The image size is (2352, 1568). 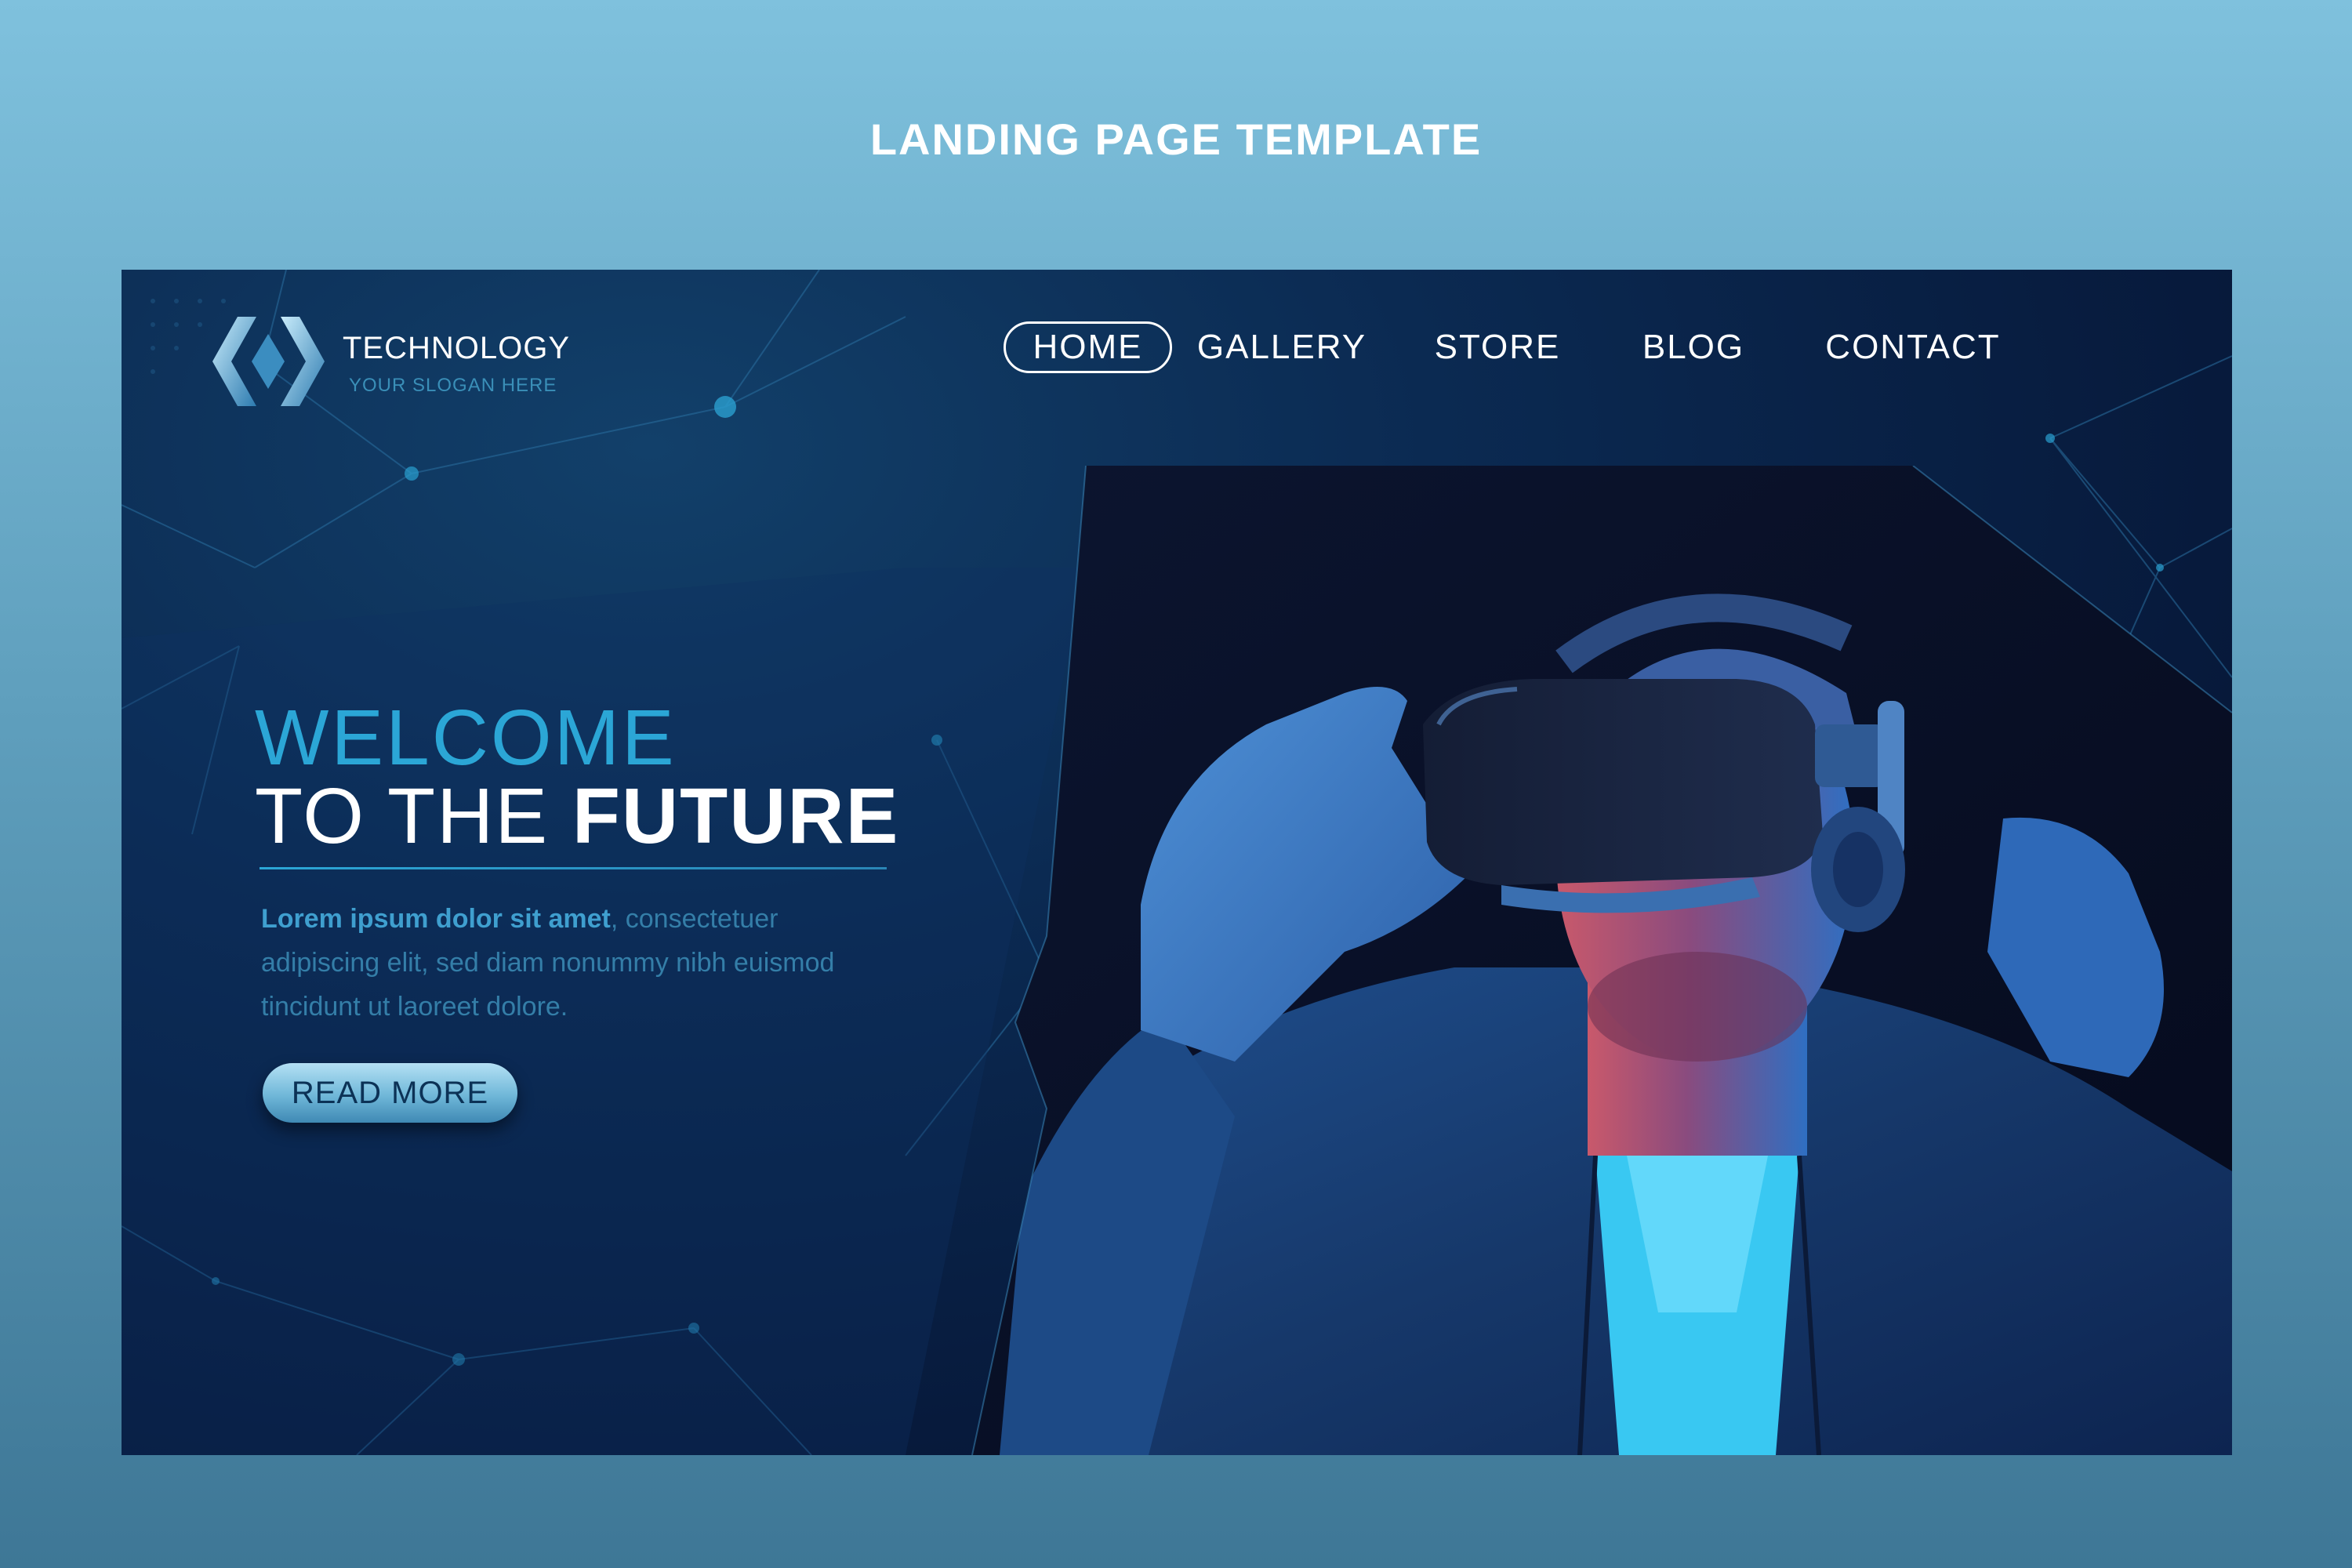 I want to click on hero-title-line-2: TO THE FUTURE, so click(x=577, y=816).